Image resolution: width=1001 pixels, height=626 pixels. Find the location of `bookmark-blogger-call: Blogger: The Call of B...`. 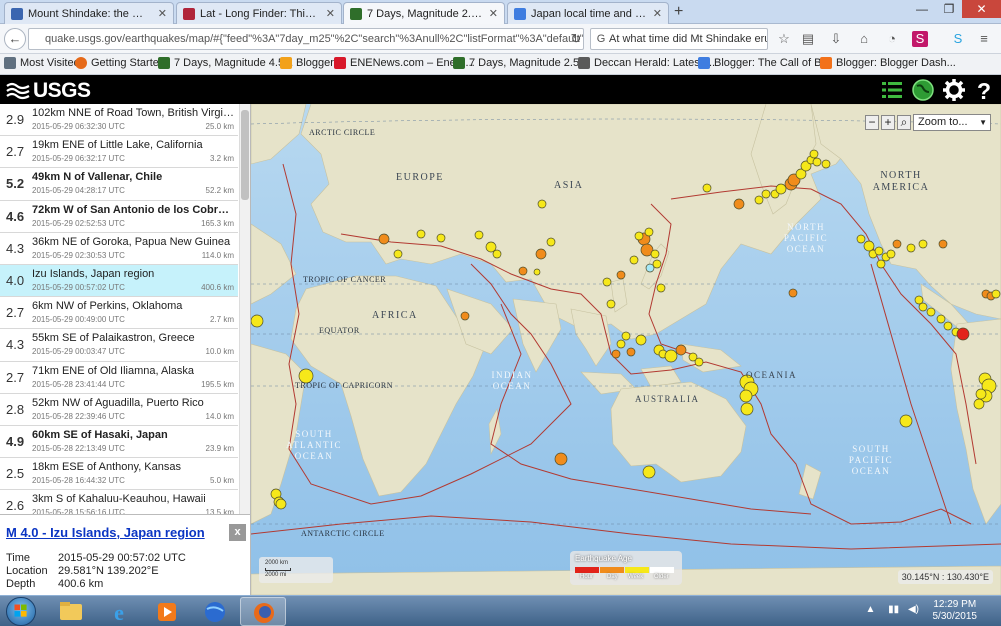

bookmark-blogger-call: Blogger: The Call of B... is located at coordinates (764, 63).